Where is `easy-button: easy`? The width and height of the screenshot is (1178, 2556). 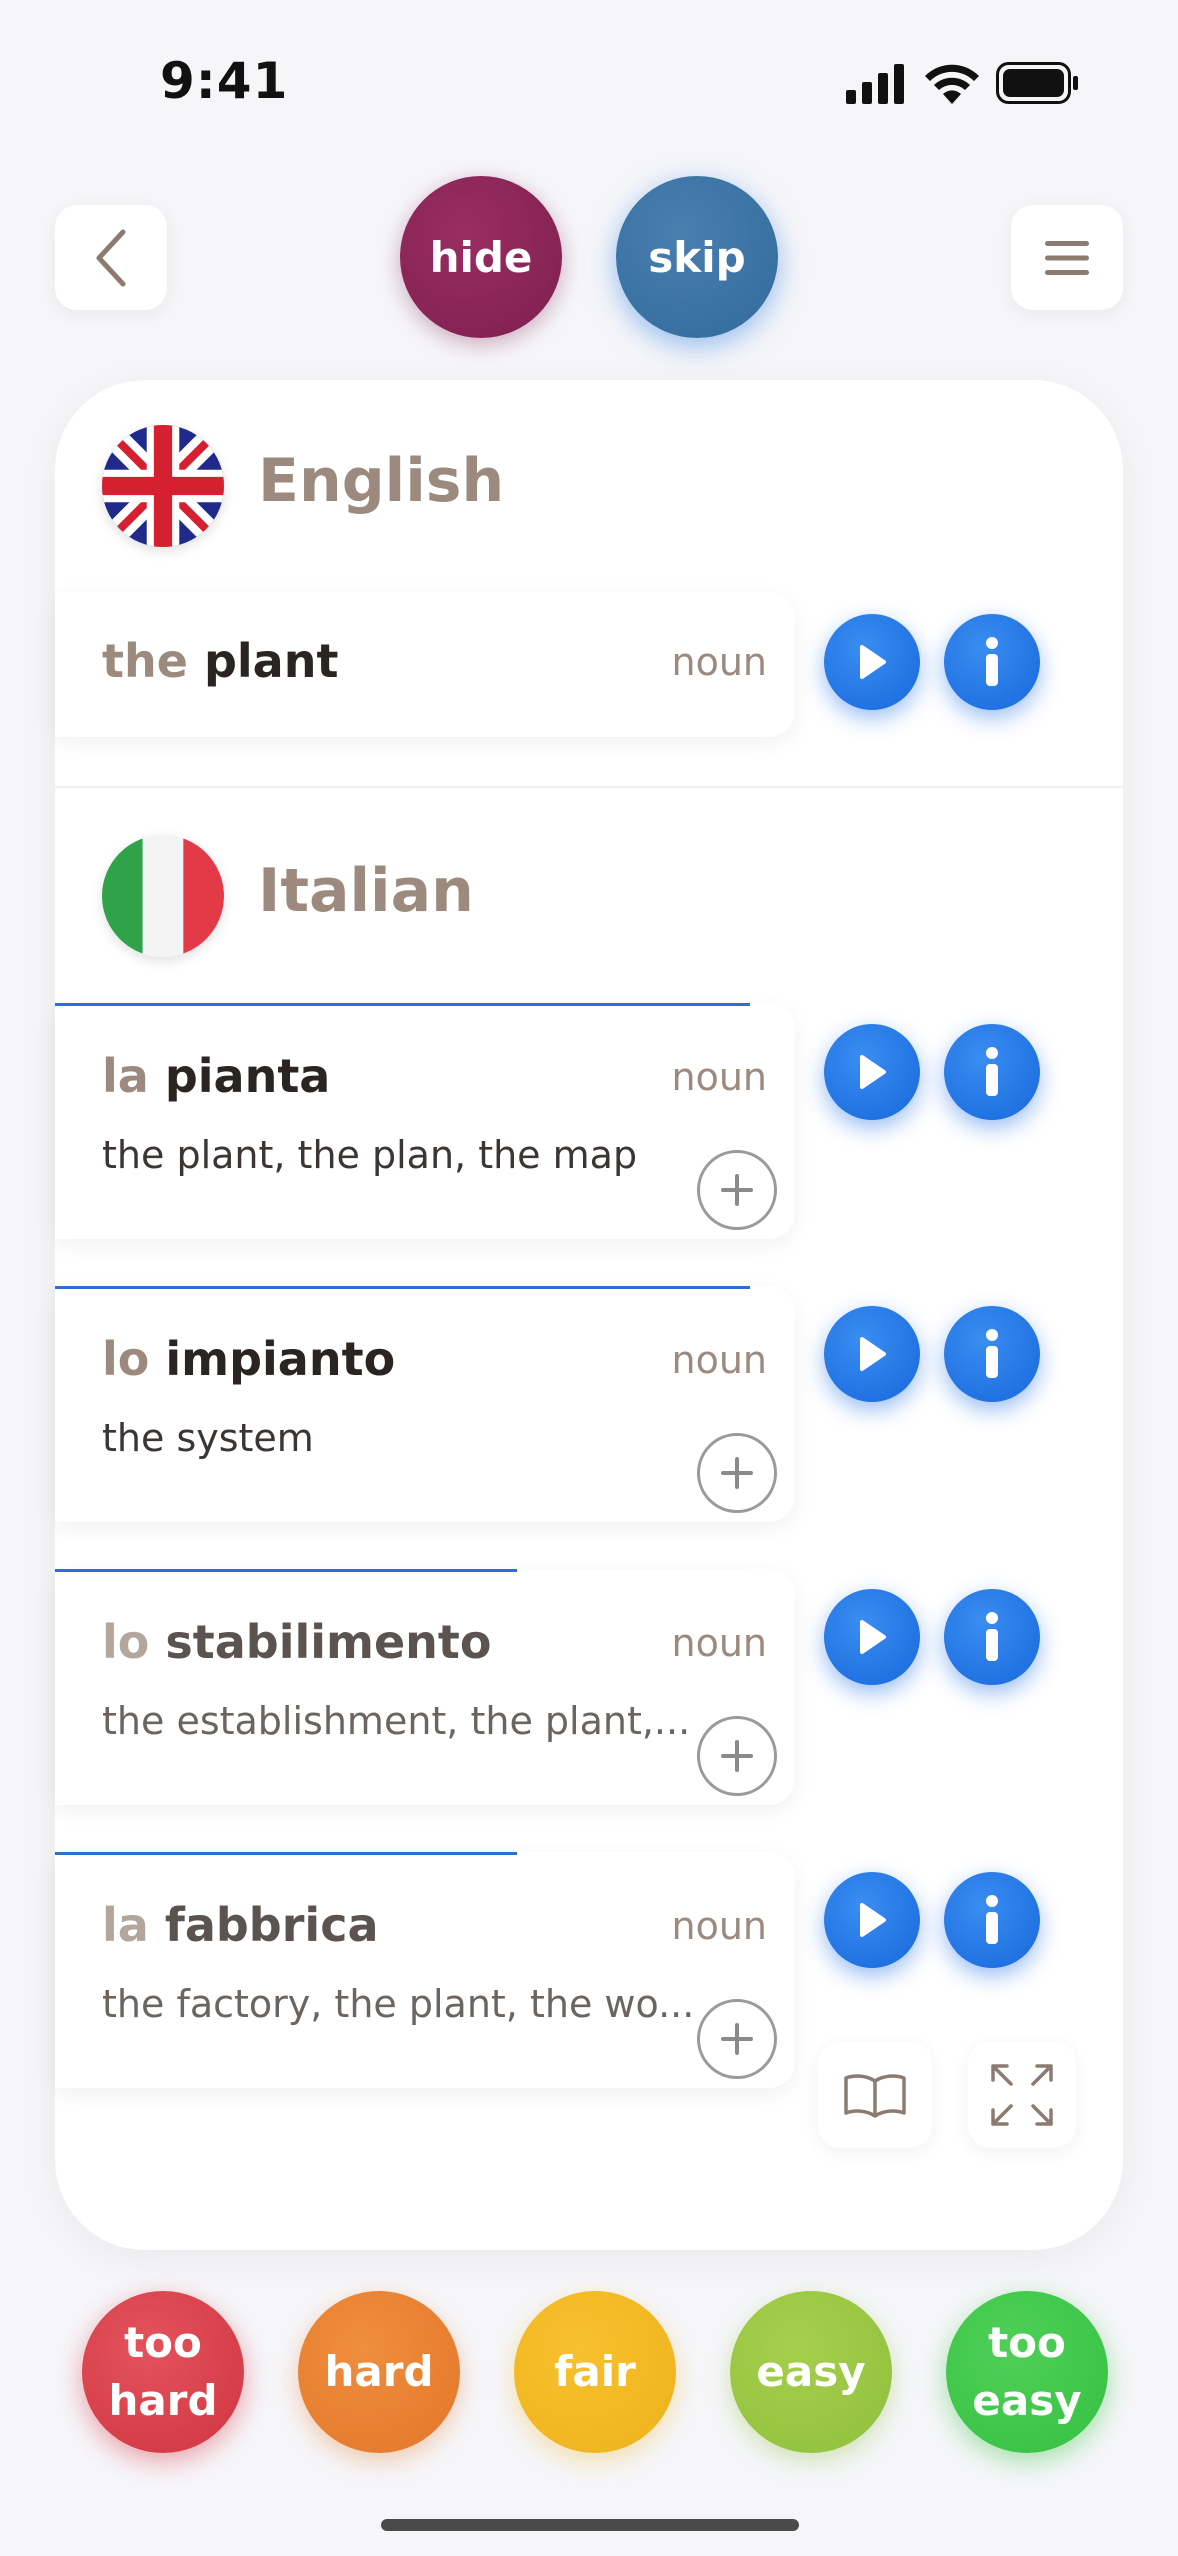 easy-button: easy is located at coordinates (811, 2372).